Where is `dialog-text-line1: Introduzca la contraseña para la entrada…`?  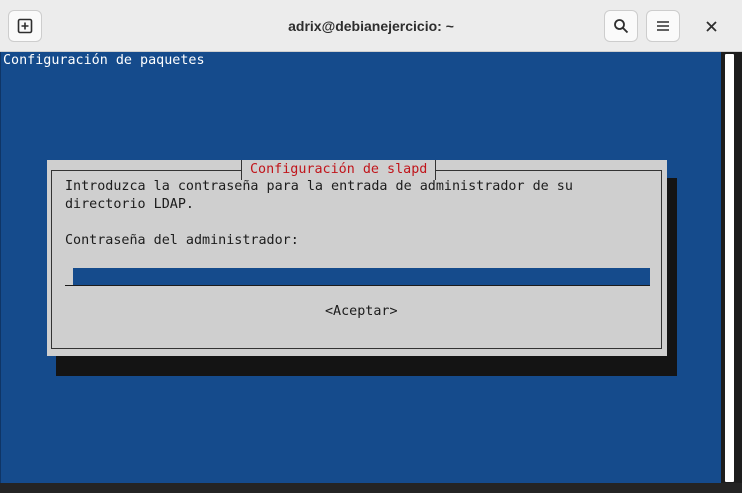
dialog-text-line1: Introduzca la contraseña para la entrada… is located at coordinates (319, 186).